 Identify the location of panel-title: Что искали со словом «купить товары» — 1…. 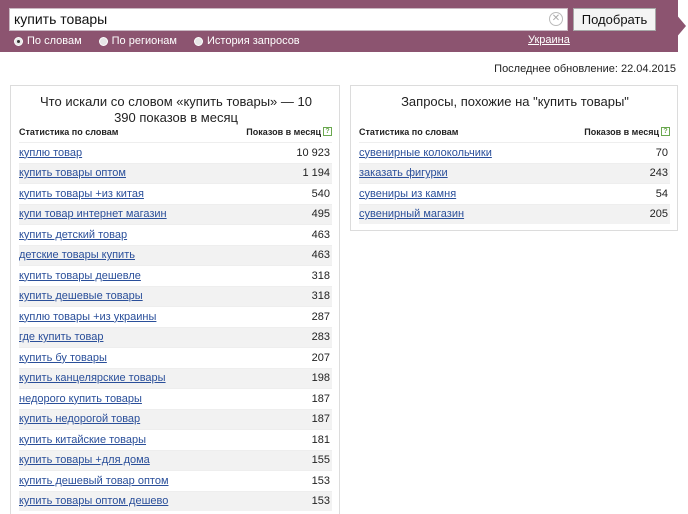
(176, 109).